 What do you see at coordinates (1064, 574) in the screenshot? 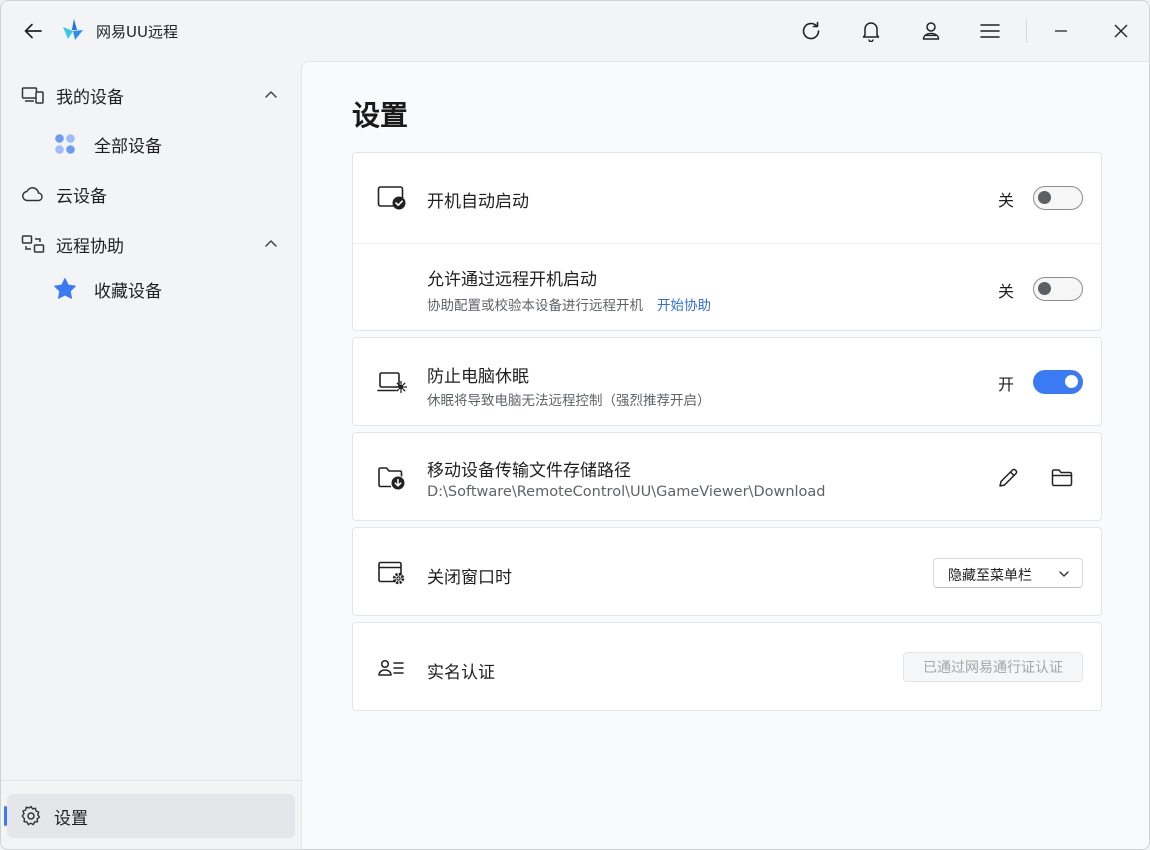
I see `chevron-down-icon` at bounding box center [1064, 574].